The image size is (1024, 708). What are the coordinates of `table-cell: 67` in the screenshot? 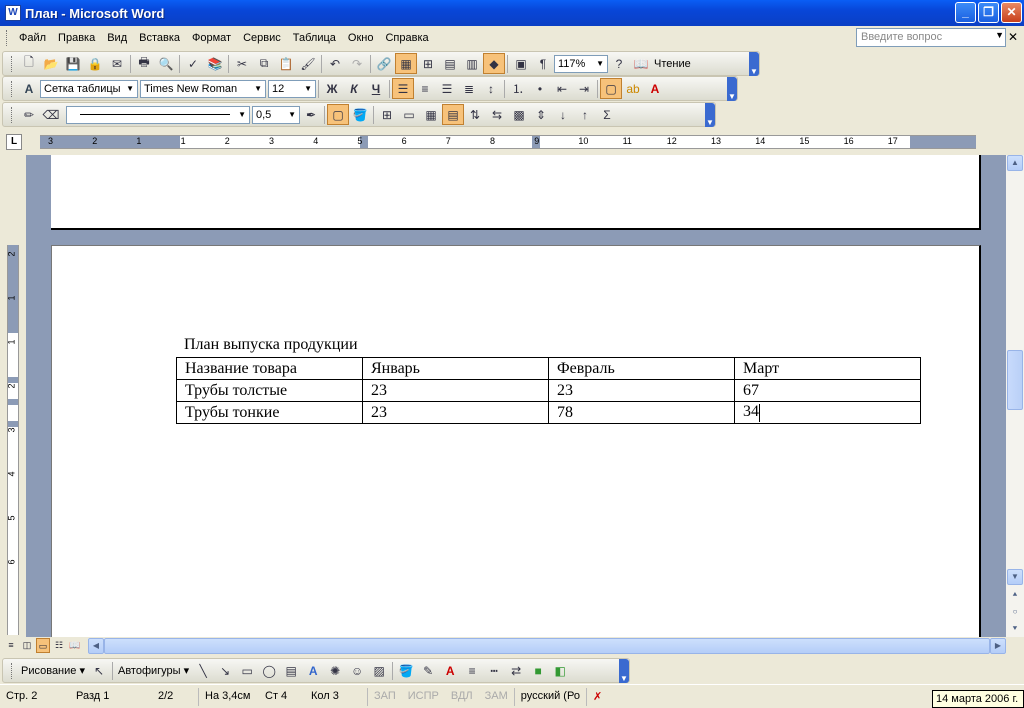 It's located at (827, 390).